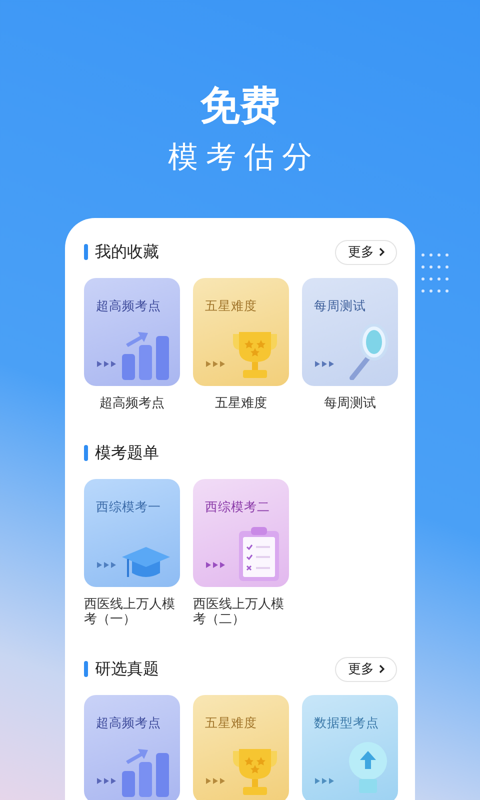 The width and height of the screenshot is (480, 800). What do you see at coordinates (132, 533) in the screenshot?
I see `category-tile: 西综模考一` at bounding box center [132, 533].